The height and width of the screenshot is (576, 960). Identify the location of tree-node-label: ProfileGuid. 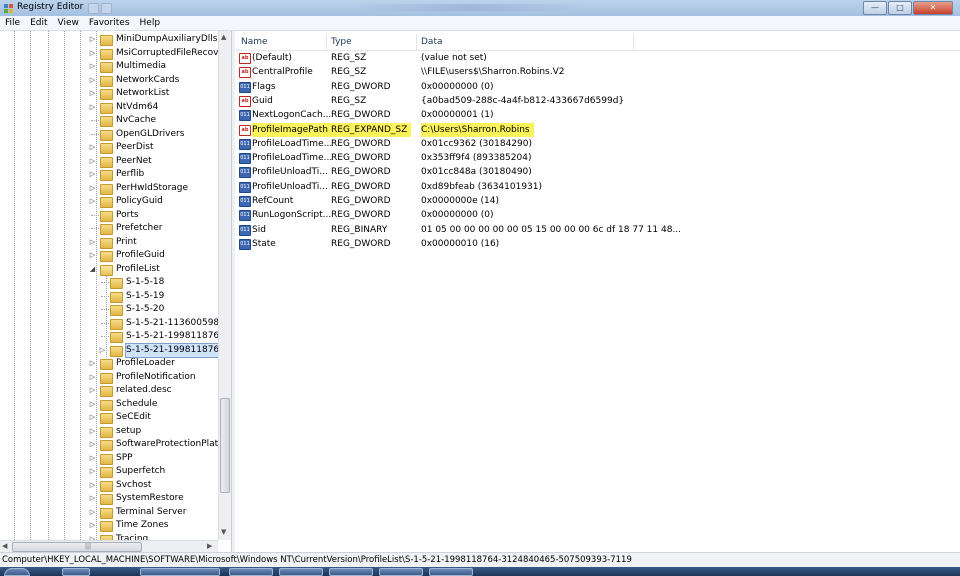
(140, 255).